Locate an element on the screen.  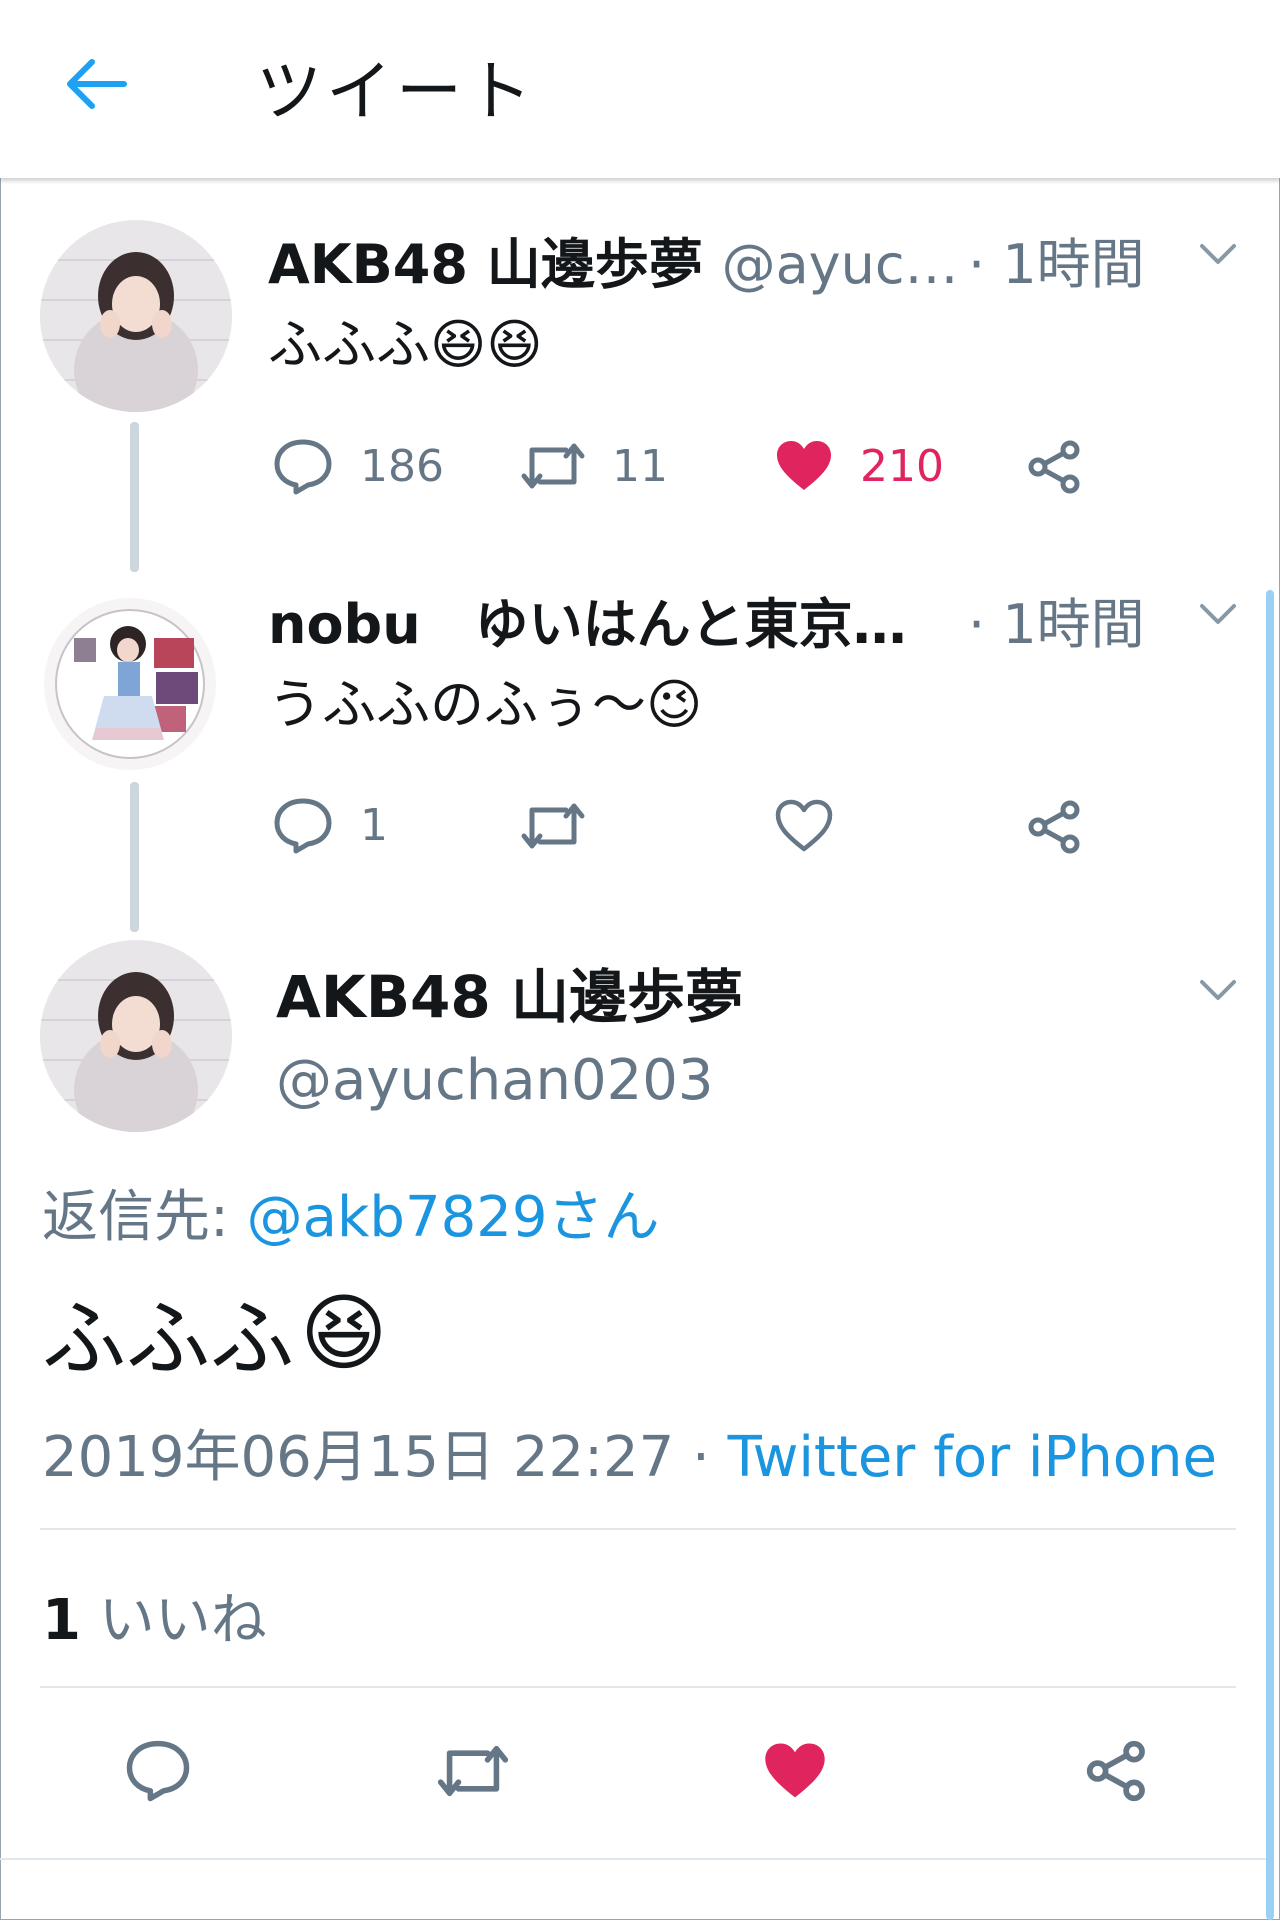
reply-button: 1 is located at coordinates (330, 825).